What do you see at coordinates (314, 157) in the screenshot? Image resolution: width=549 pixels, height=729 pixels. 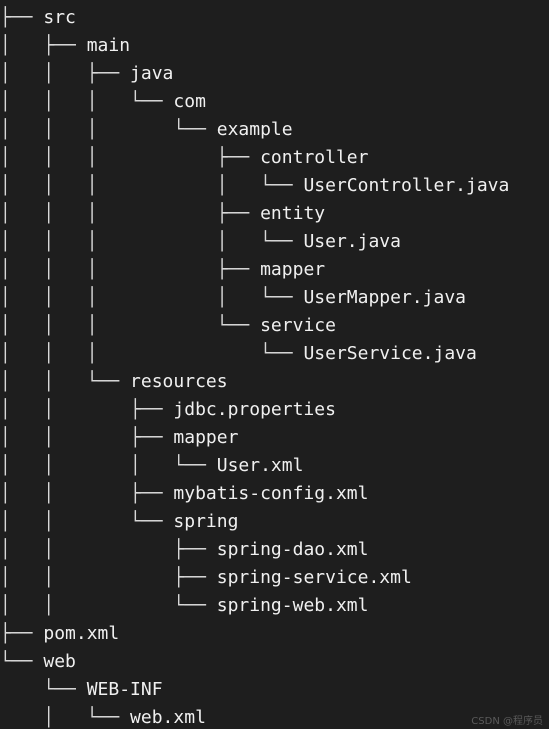 I see `tree-entry-name: controller` at bounding box center [314, 157].